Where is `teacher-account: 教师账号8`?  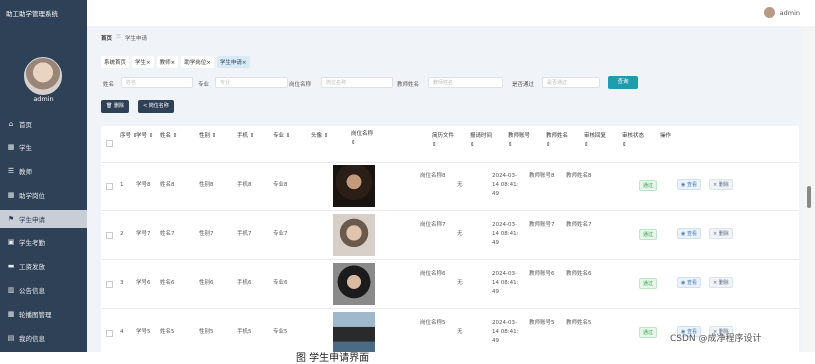
teacher-account: 教师账号8 is located at coordinates (542, 176).